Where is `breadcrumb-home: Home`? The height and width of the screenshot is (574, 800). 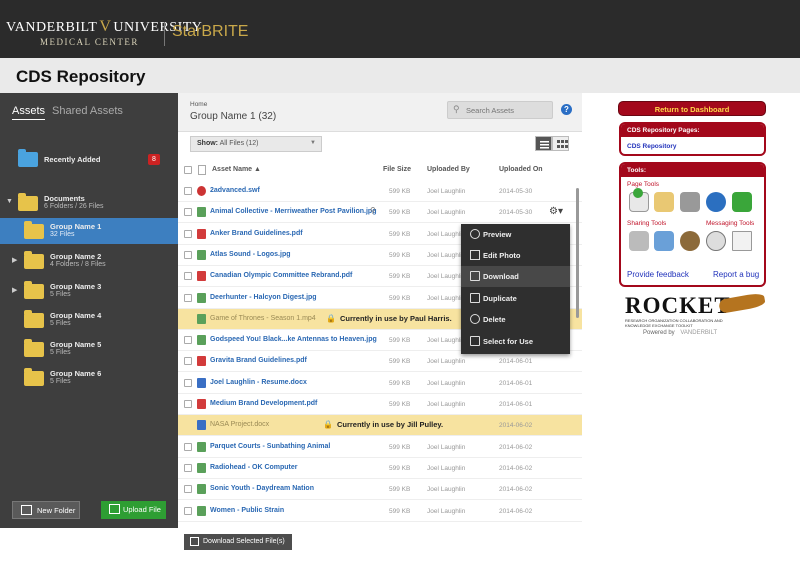
breadcrumb-home: Home is located at coordinates (198, 104).